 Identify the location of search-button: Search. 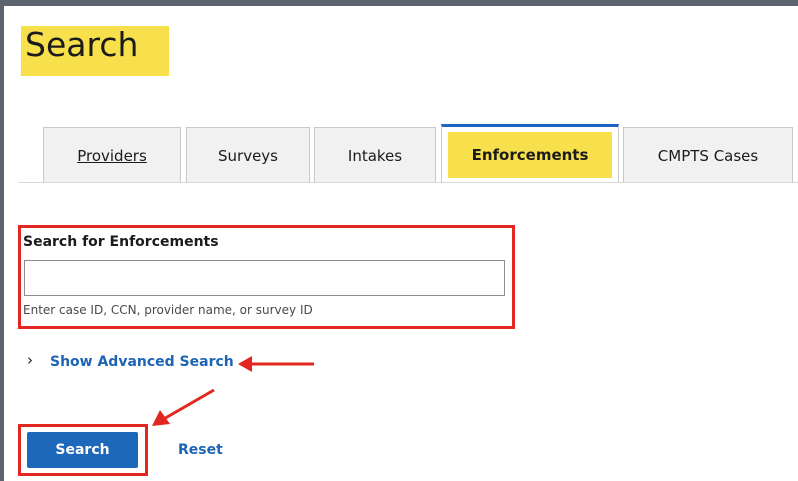
(82, 450).